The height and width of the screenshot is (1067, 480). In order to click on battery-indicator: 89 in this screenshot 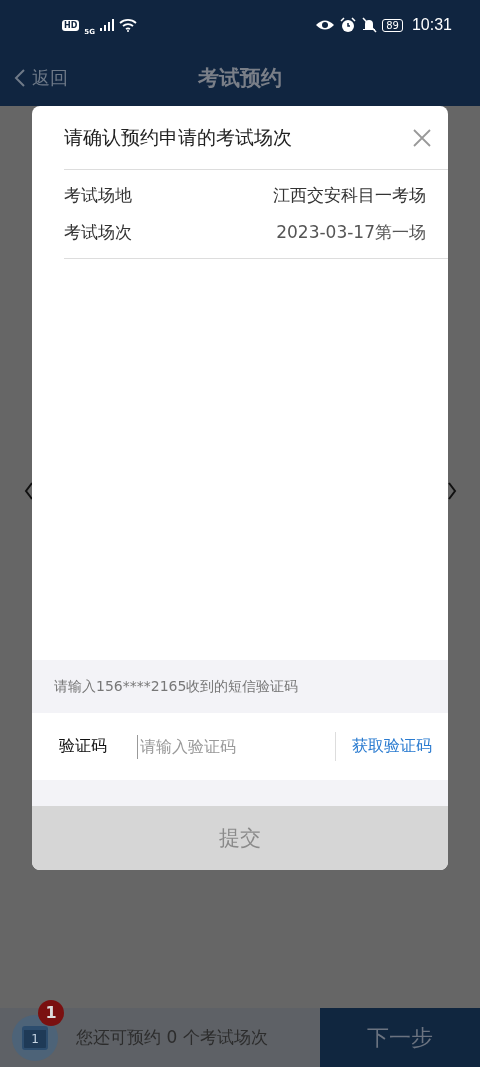, I will do `click(392, 25)`.